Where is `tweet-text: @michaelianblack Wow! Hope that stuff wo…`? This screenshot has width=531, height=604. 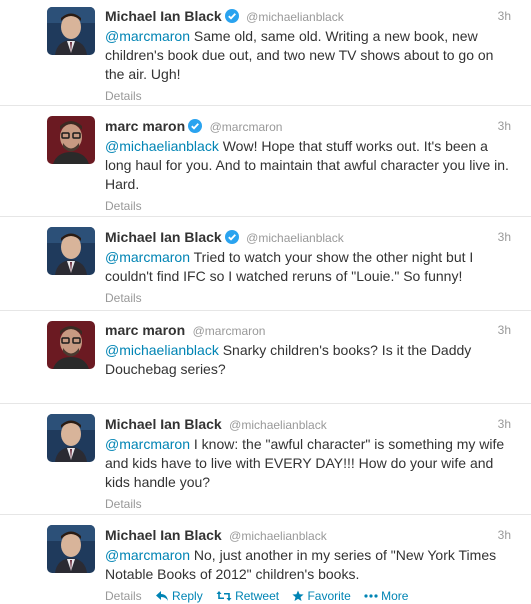 tweet-text: @michaelianblack Wow! Hope that stuff wo… is located at coordinates (309, 165).